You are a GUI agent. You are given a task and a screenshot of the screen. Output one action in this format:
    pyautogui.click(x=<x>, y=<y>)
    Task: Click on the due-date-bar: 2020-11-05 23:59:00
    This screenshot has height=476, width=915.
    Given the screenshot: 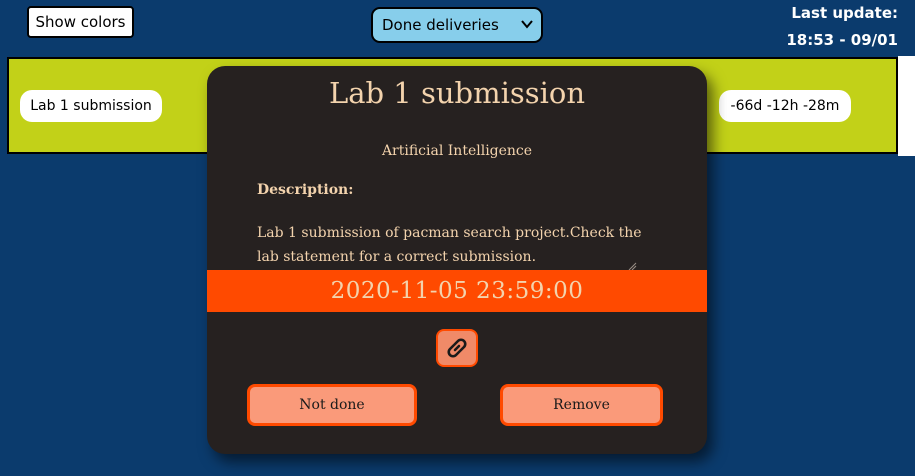 What is the action you would take?
    pyautogui.click(x=457, y=291)
    